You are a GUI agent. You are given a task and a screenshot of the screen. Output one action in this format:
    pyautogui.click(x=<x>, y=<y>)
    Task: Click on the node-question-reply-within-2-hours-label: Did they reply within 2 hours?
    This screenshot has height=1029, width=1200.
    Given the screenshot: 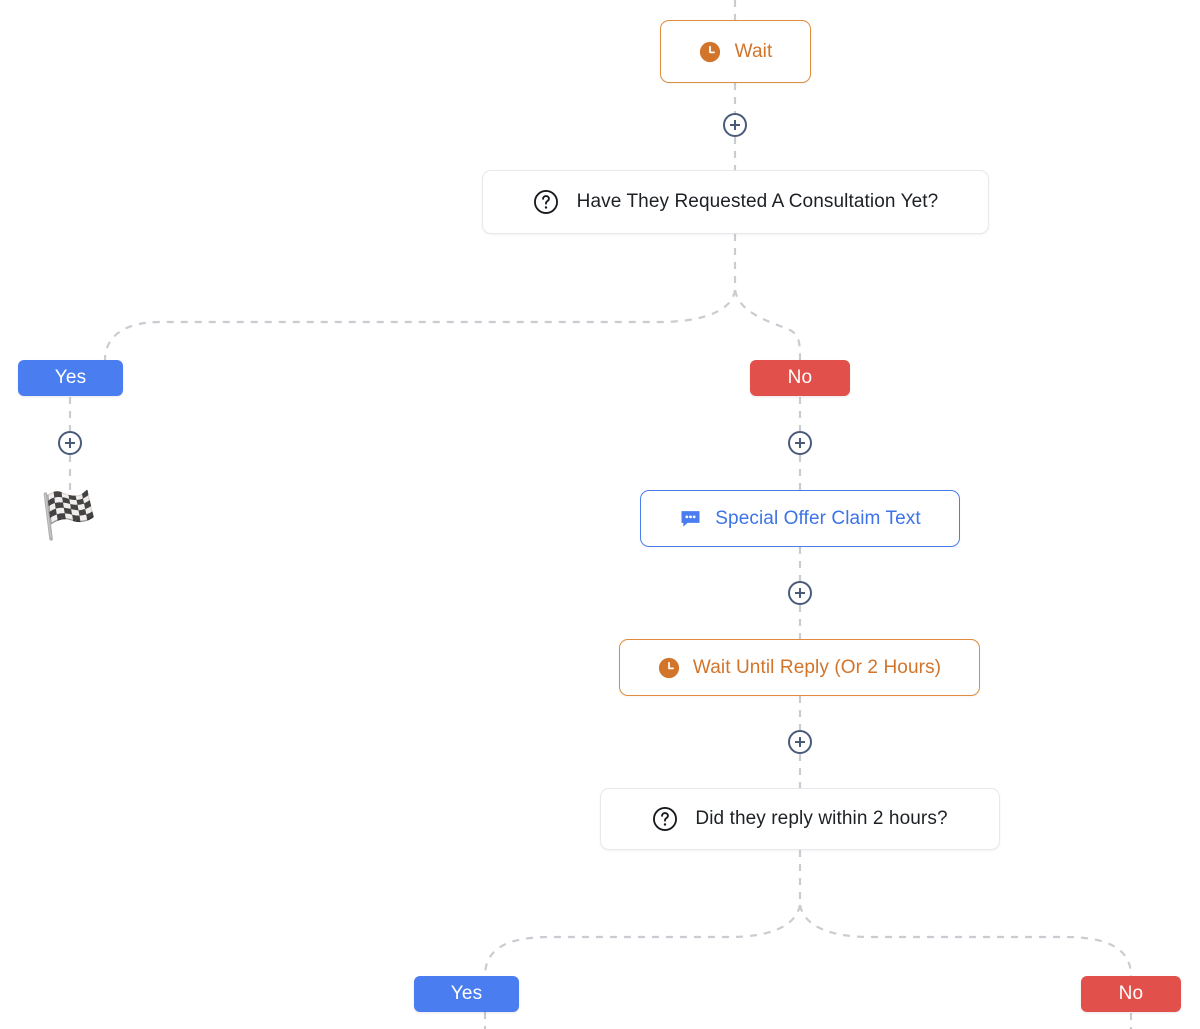 What is the action you would take?
    pyautogui.click(x=821, y=818)
    